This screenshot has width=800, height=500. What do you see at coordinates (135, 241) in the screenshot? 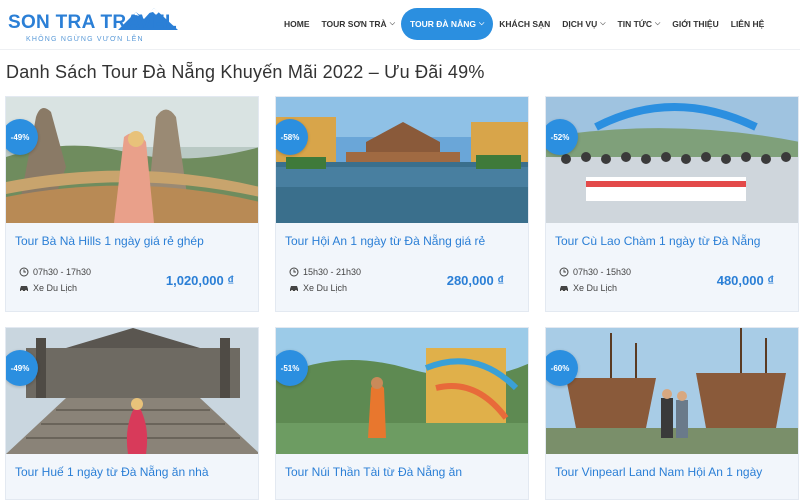
I see `tour-title-link: Tour Bà Nà Hills 1 ngày giá rẻ ghép` at bounding box center [135, 241].